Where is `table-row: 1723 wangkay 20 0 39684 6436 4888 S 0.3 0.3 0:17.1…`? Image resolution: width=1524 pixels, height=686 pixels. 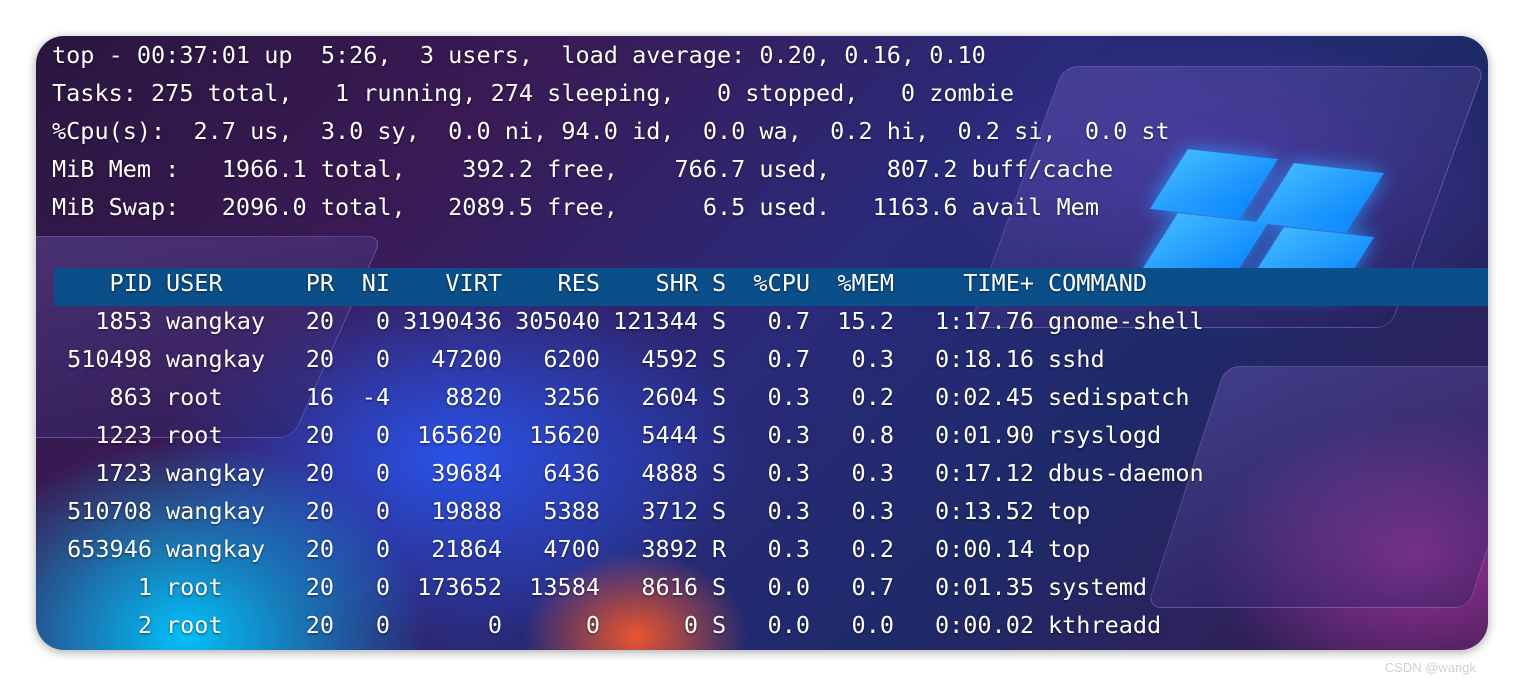
table-row: 1723 wangkay 20 0 39684 6436 4888 S 0.3 0.3 0:17.1… is located at coordinates (762, 473).